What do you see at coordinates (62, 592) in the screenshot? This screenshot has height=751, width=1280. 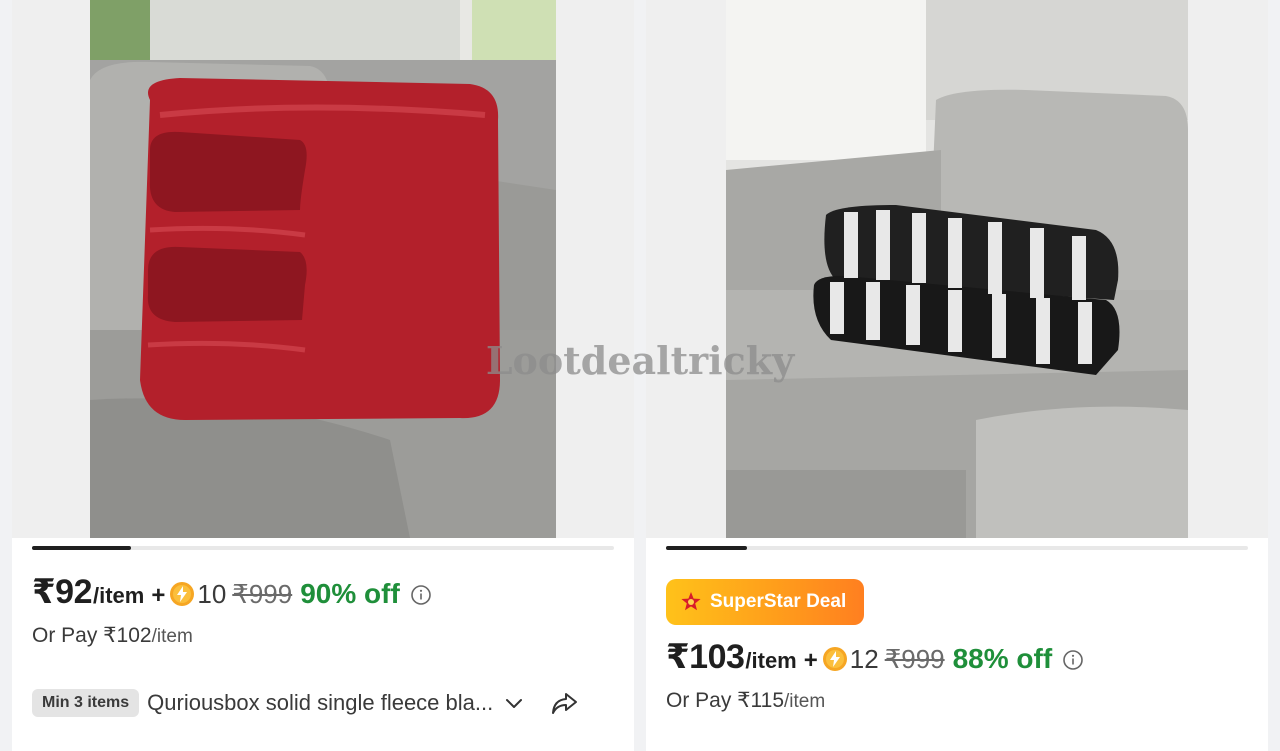 I see `sale-price: ₹92` at bounding box center [62, 592].